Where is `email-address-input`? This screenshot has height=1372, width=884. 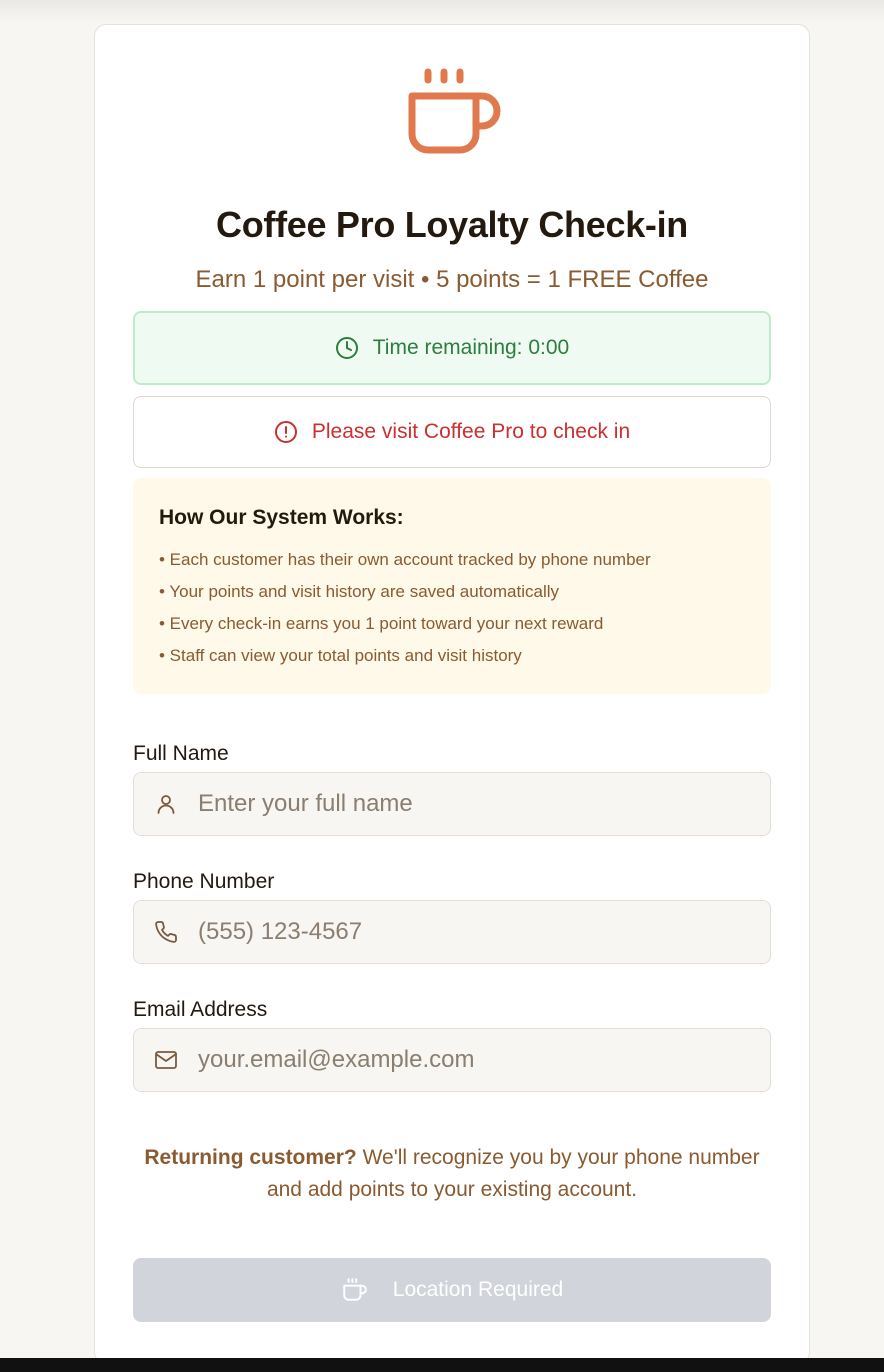 email-address-input is located at coordinates (468, 1060).